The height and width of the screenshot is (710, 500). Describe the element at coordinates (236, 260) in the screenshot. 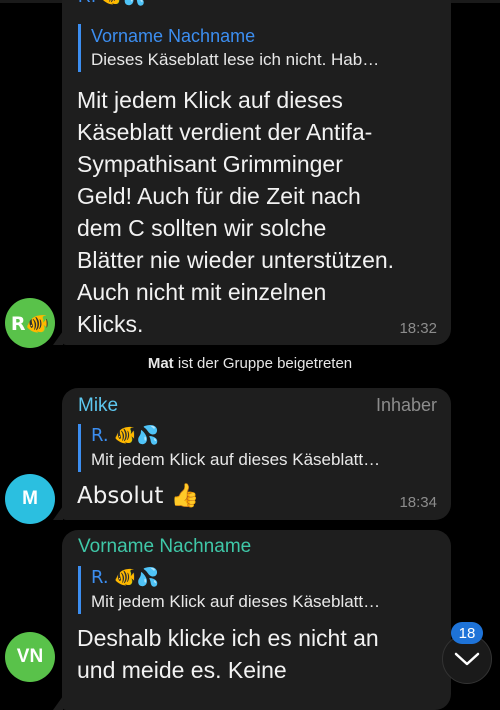

I see `message-line: Blätter nie wieder unterstützen.` at that location.